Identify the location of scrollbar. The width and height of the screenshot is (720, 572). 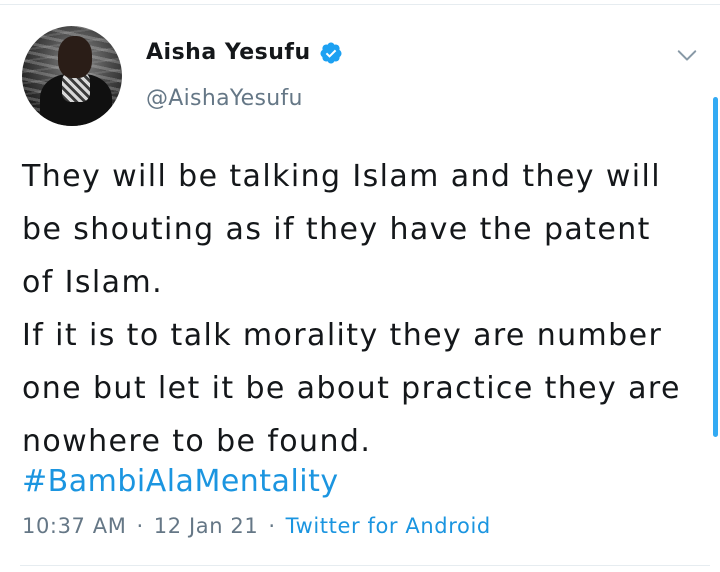
(715, 267).